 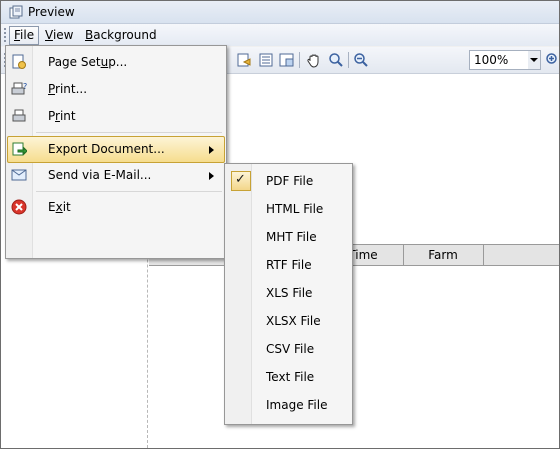 I want to click on open-icon, so click(x=244, y=60).